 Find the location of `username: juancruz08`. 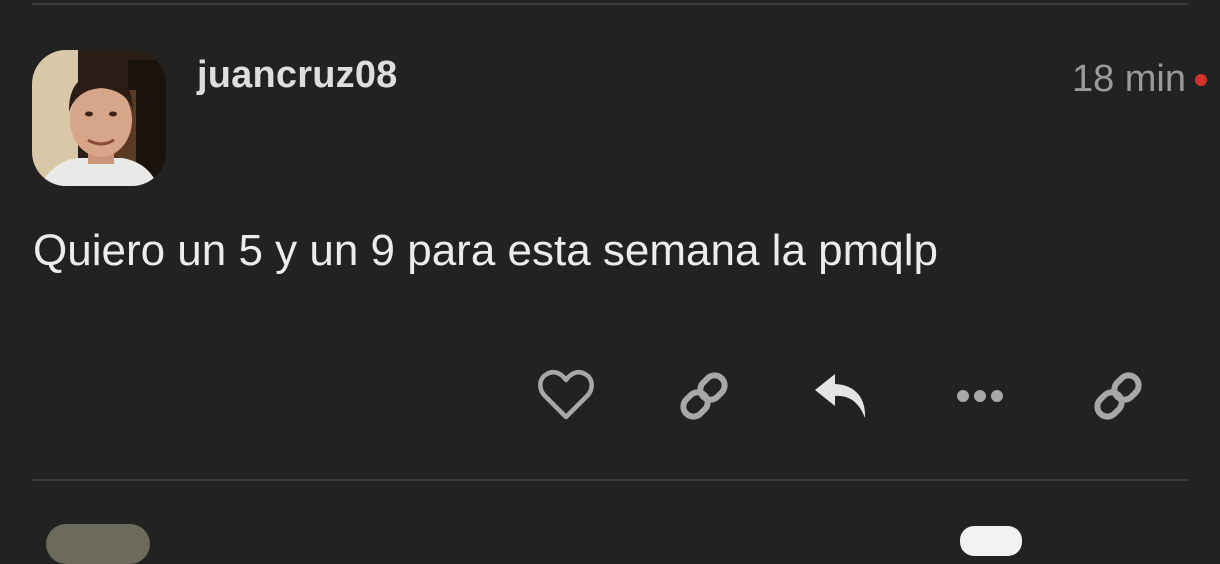

username: juancruz08 is located at coordinates (297, 75).